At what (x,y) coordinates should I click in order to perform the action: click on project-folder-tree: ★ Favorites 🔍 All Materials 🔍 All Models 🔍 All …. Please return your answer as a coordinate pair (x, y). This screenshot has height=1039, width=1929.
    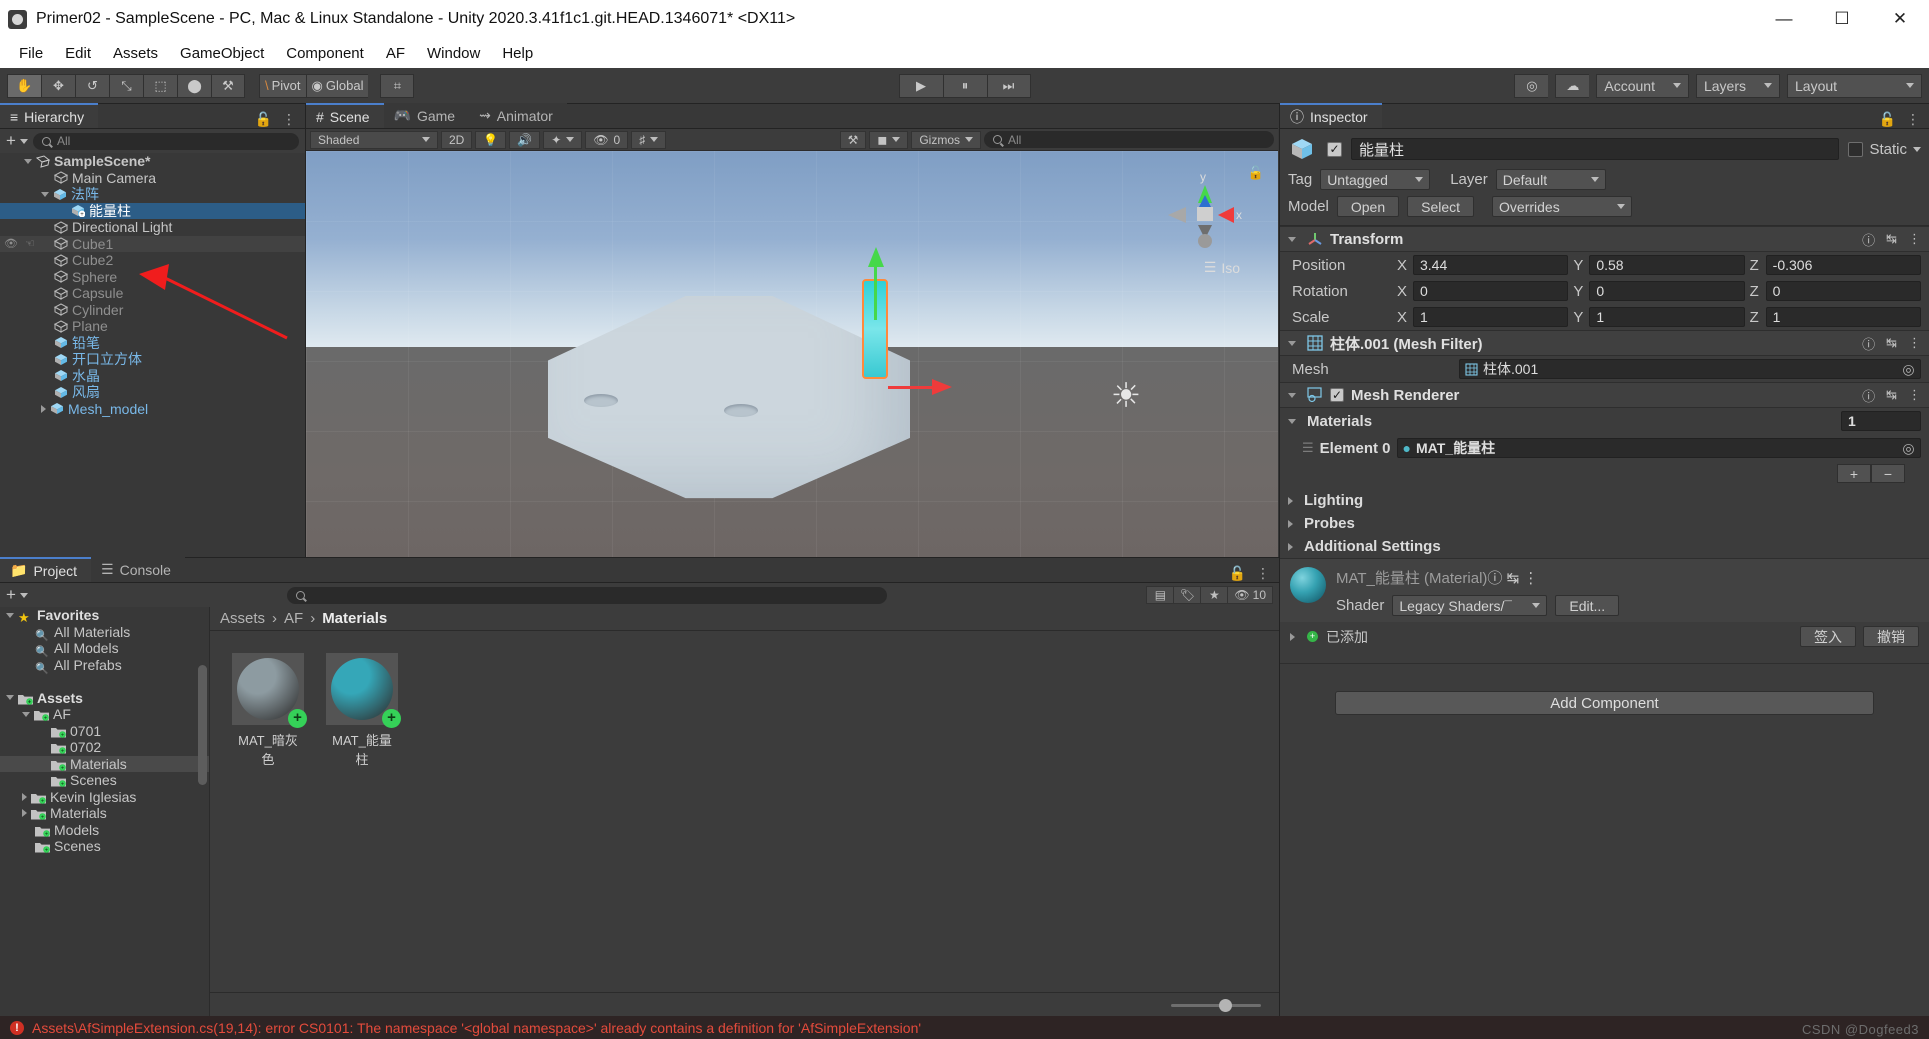
    Looking at the image, I should click on (105, 812).